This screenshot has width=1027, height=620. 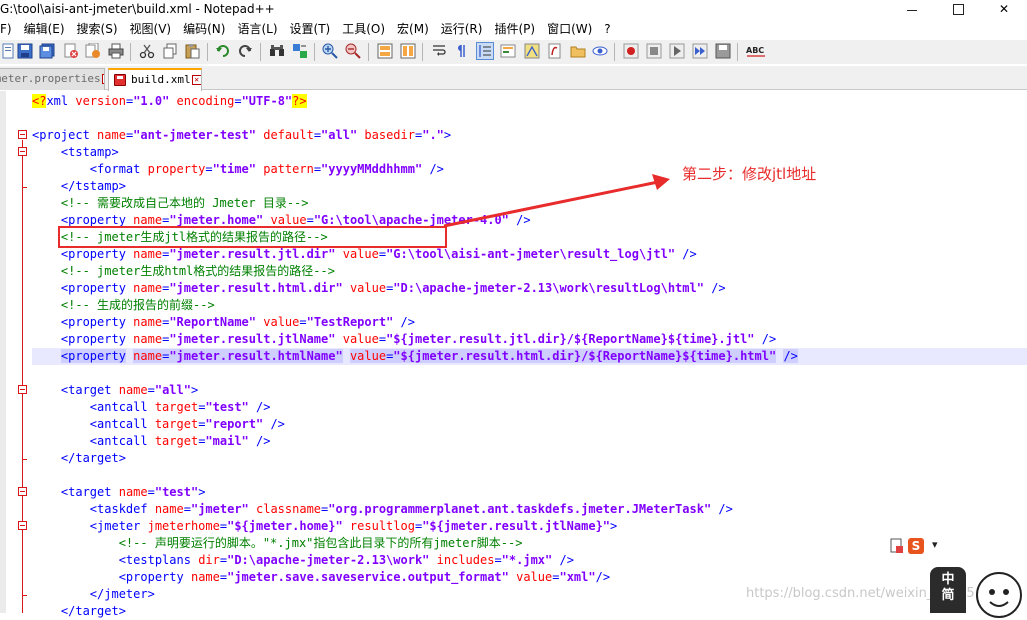 What do you see at coordinates (9, 29) in the screenshot?
I see `menu-file: F)` at bounding box center [9, 29].